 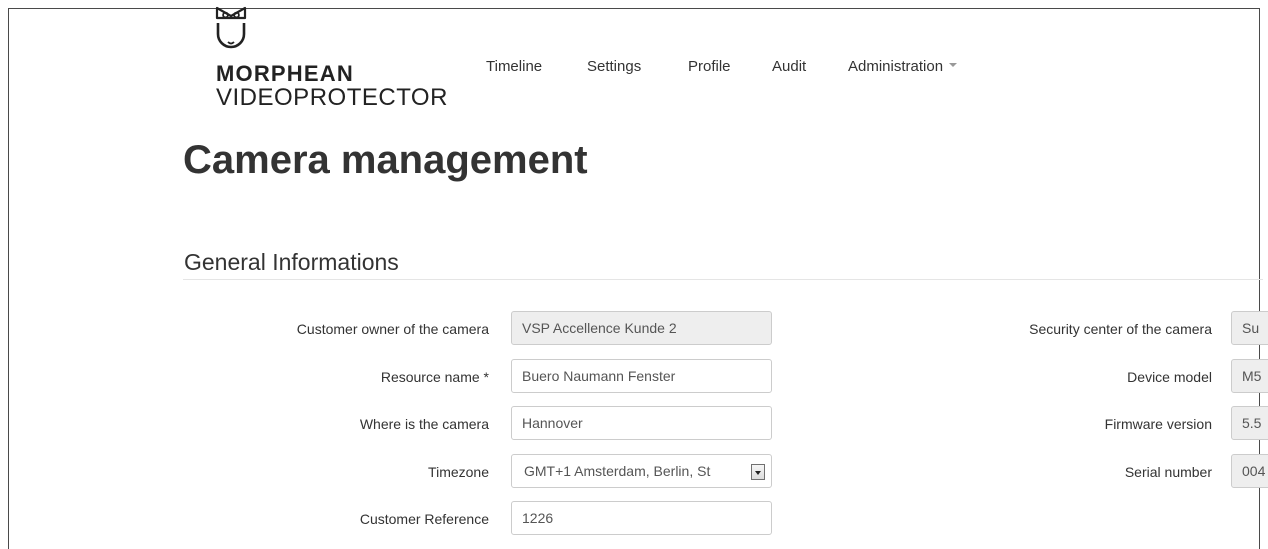 What do you see at coordinates (641, 518) in the screenshot?
I see `customer-reference-field: 1226` at bounding box center [641, 518].